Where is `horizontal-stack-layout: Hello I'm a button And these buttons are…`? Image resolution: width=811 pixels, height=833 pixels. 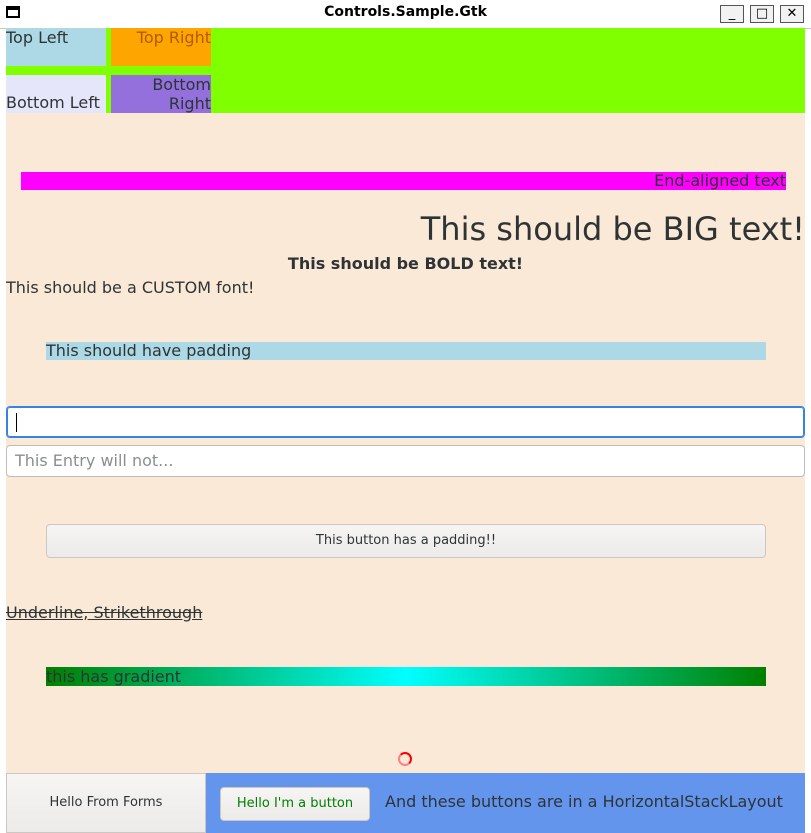
horizontal-stack-layout: Hello I'm a button And these buttons are… is located at coordinates (505, 803).